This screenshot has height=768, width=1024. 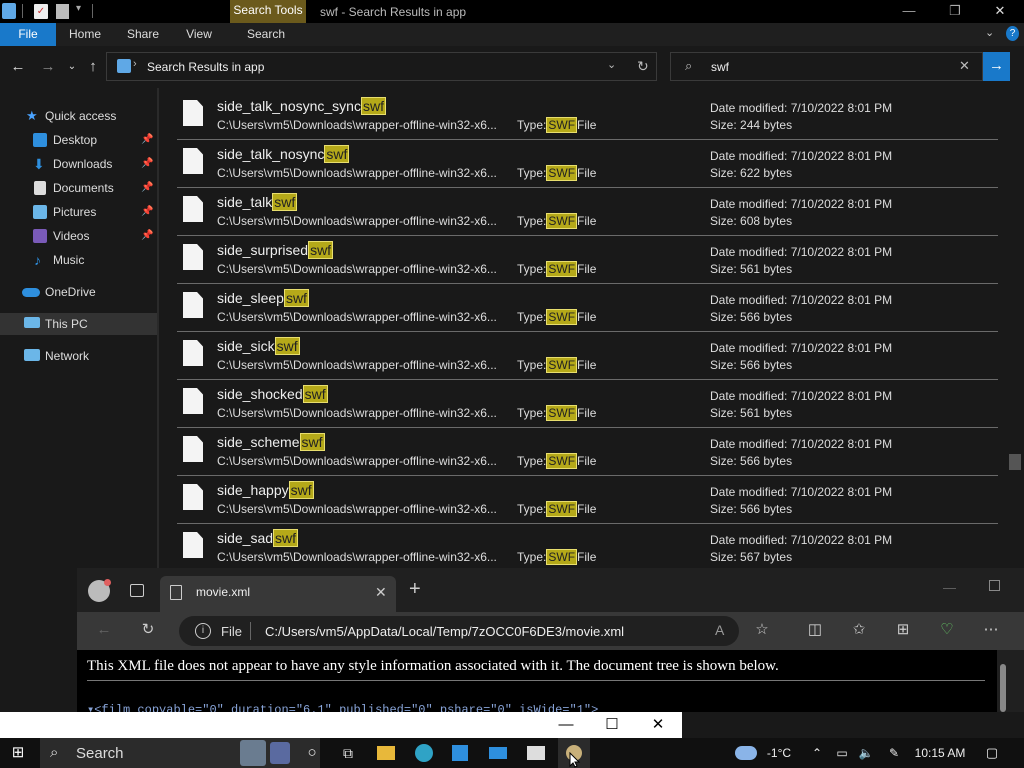 I want to click on store-taskbar-icon, so click(x=460, y=753).